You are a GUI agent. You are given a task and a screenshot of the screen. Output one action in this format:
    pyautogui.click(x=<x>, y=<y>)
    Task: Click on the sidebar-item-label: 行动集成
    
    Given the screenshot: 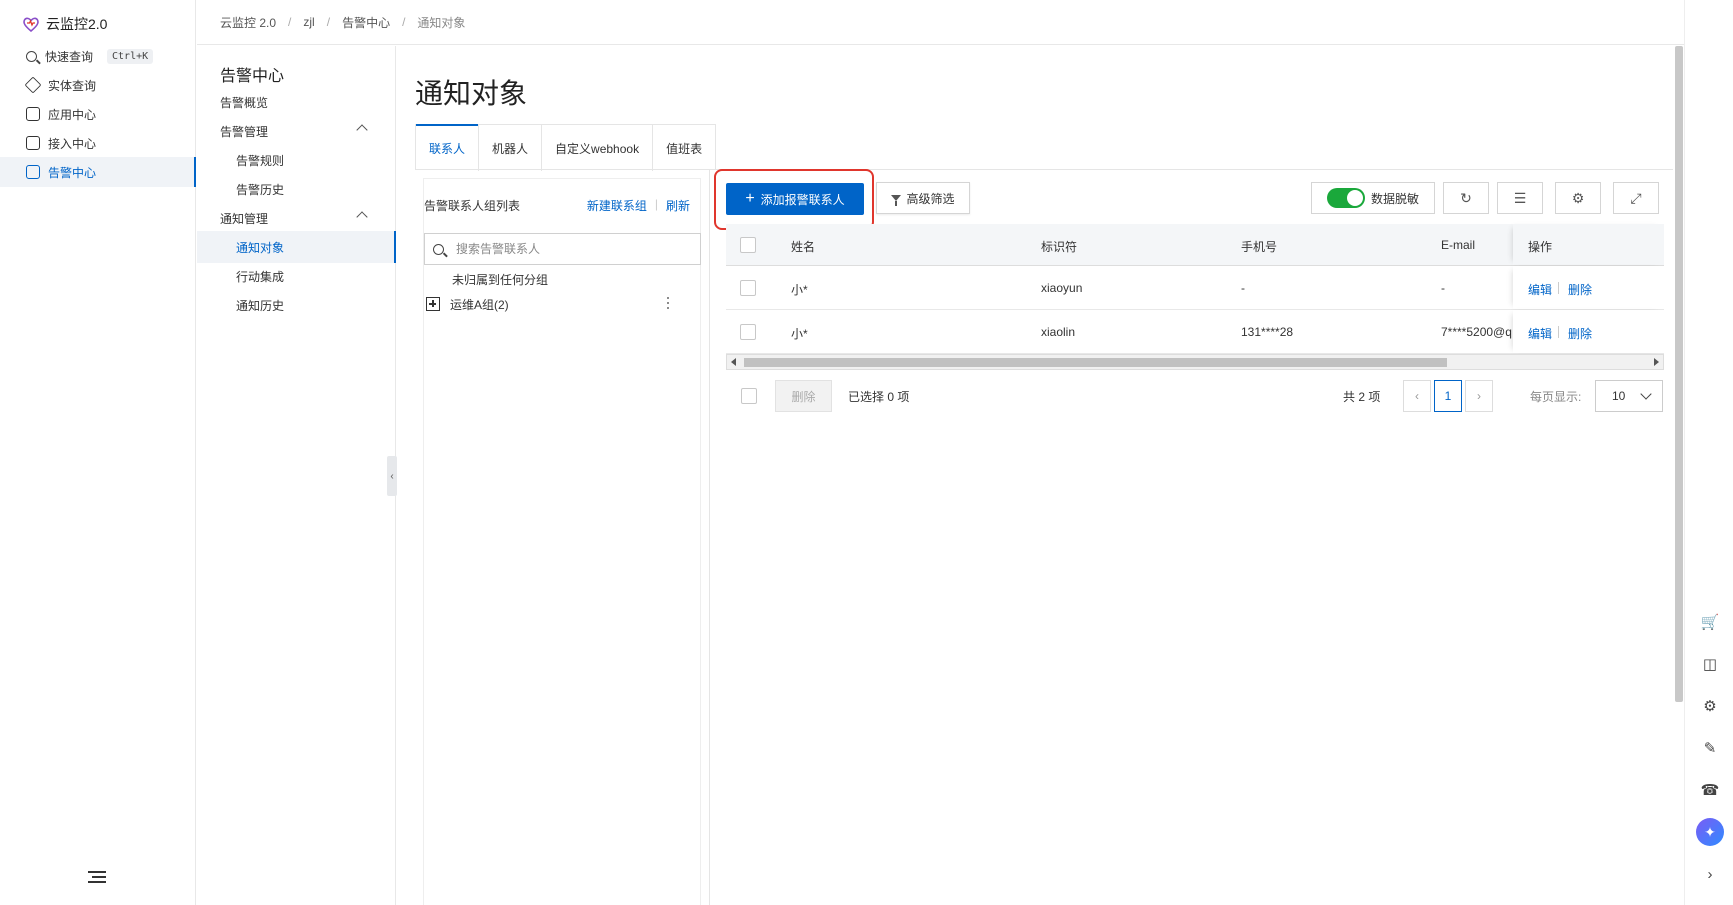 What is the action you would take?
    pyautogui.click(x=260, y=276)
    